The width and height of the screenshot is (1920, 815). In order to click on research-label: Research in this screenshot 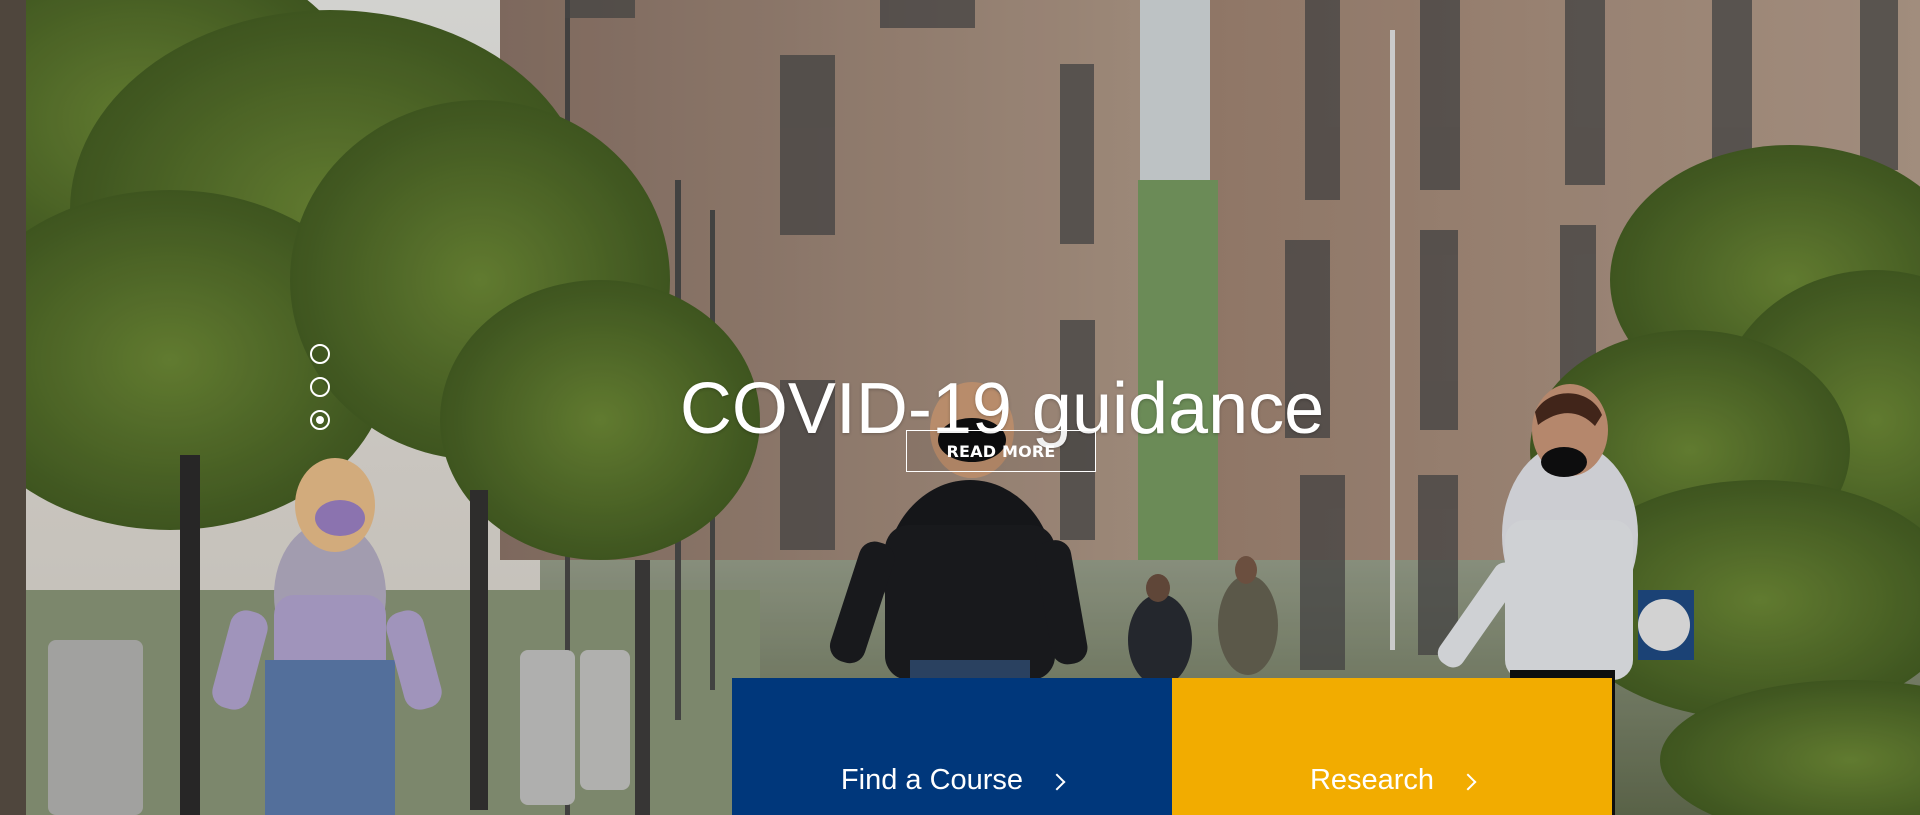, I will do `click(1372, 780)`.